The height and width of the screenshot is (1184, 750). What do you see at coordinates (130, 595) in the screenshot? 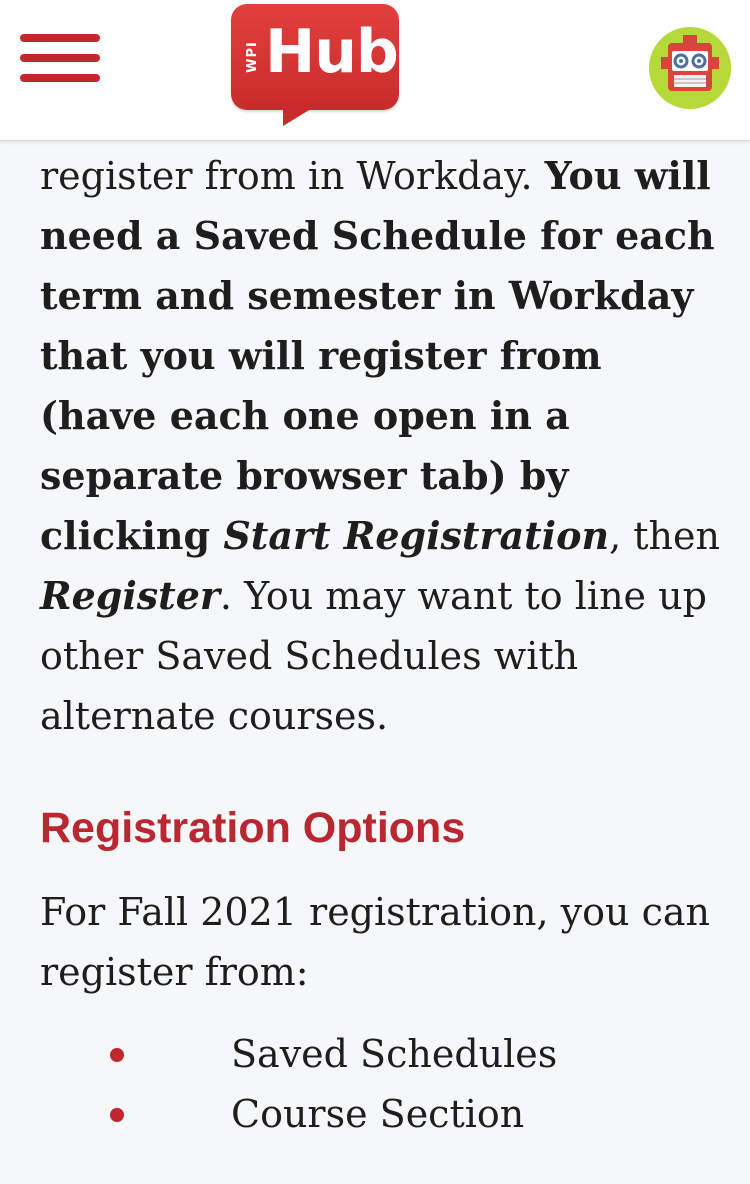
I see `register-text: Register` at bounding box center [130, 595].